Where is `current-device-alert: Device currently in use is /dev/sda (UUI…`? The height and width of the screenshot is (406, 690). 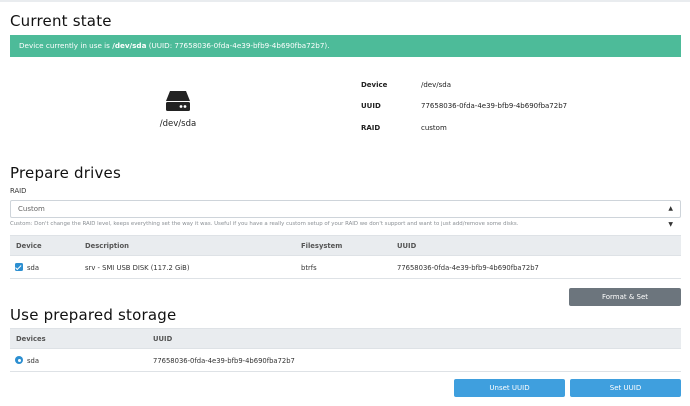 current-device-alert: Device currently in use is /dev/sda (UUI… is located at coordinates (345, 46).